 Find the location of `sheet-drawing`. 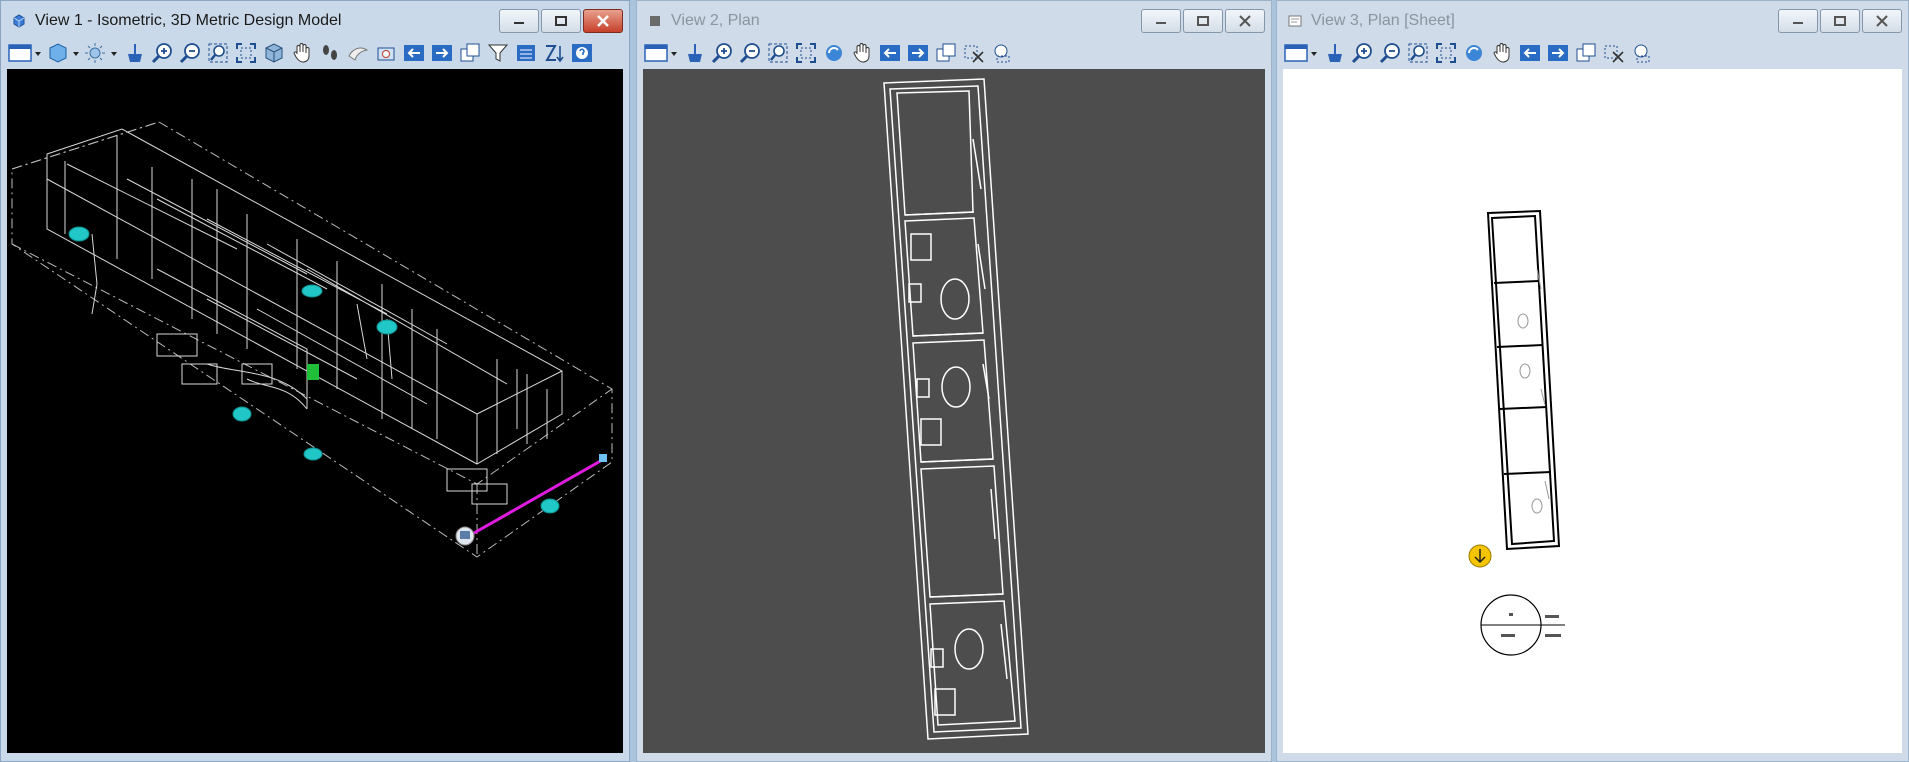

sheet-drawing is located at coordinates (1516, 432).